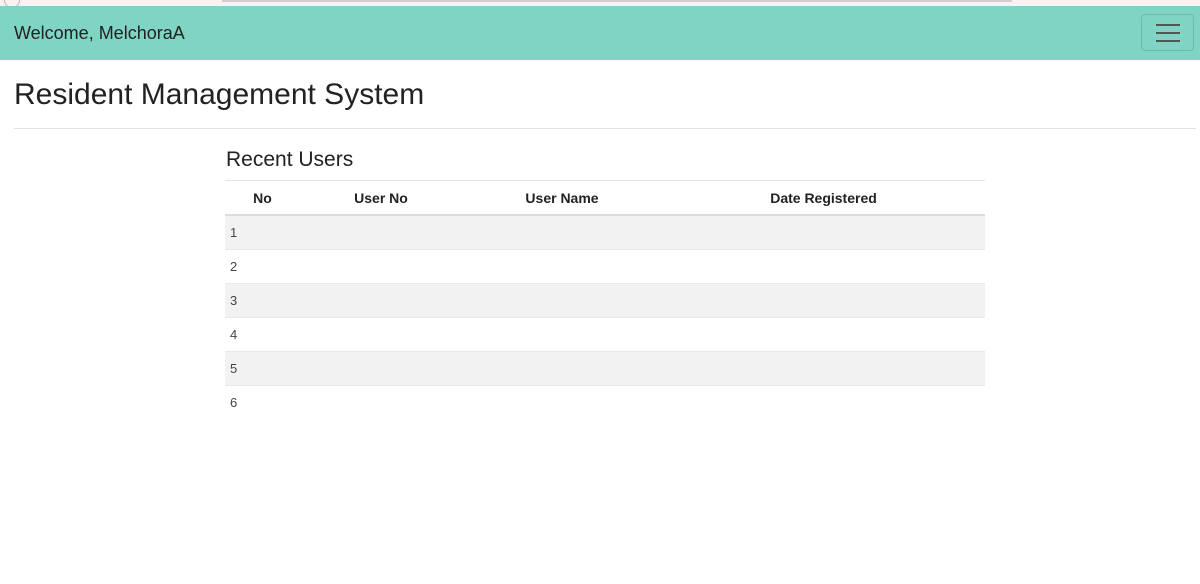 The height and width of the screenshot is (584, 1200). What do you see at coordinates (219, 94) in the screenshot?
I see `page-title: Resident Management System` at bounding box center [219, 94].